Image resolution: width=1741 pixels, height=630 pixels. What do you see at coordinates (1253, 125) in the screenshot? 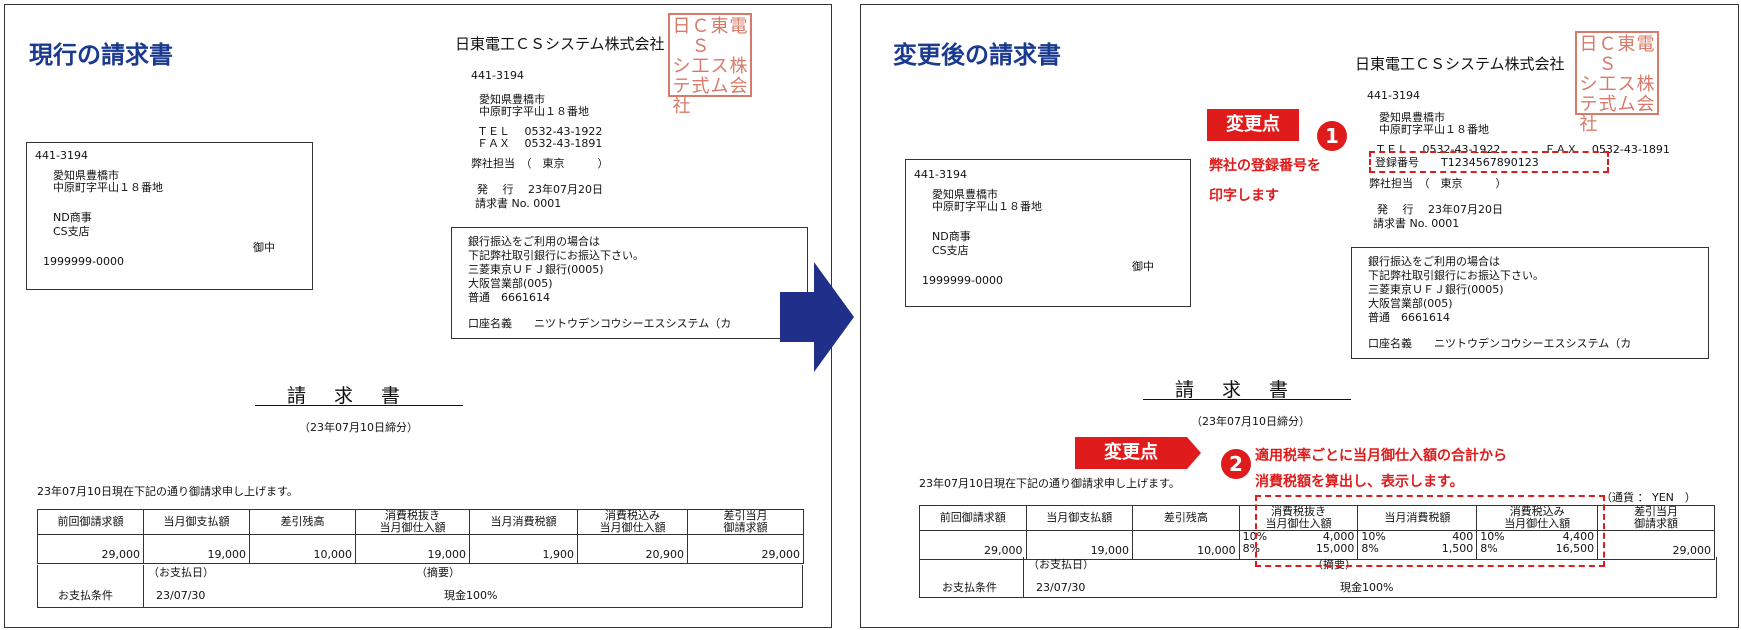
I see `change-badge-1: 変更点` at bounding box center [1253, 125].